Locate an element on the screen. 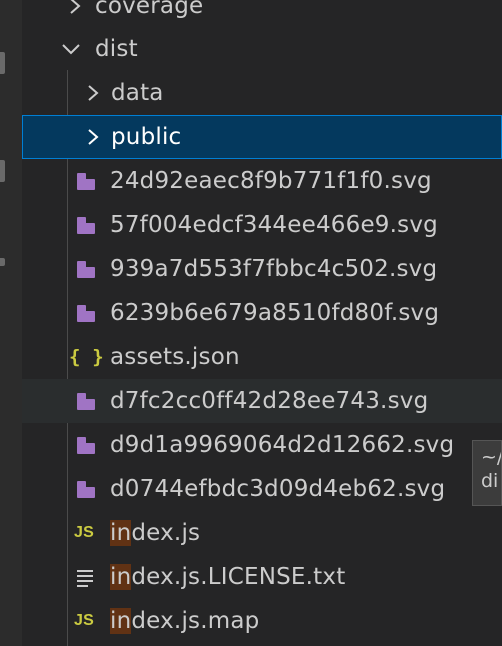 The image size is (502, 646). tree-item-file: d9d1a9969064d2d12662.svg is located at coordinates (262, 445).